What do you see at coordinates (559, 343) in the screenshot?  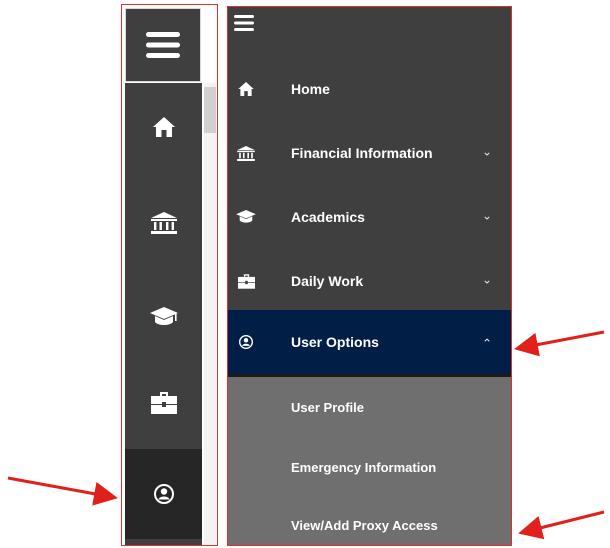 I see `arrow-to-user-options` at bounding box center [559, 343].